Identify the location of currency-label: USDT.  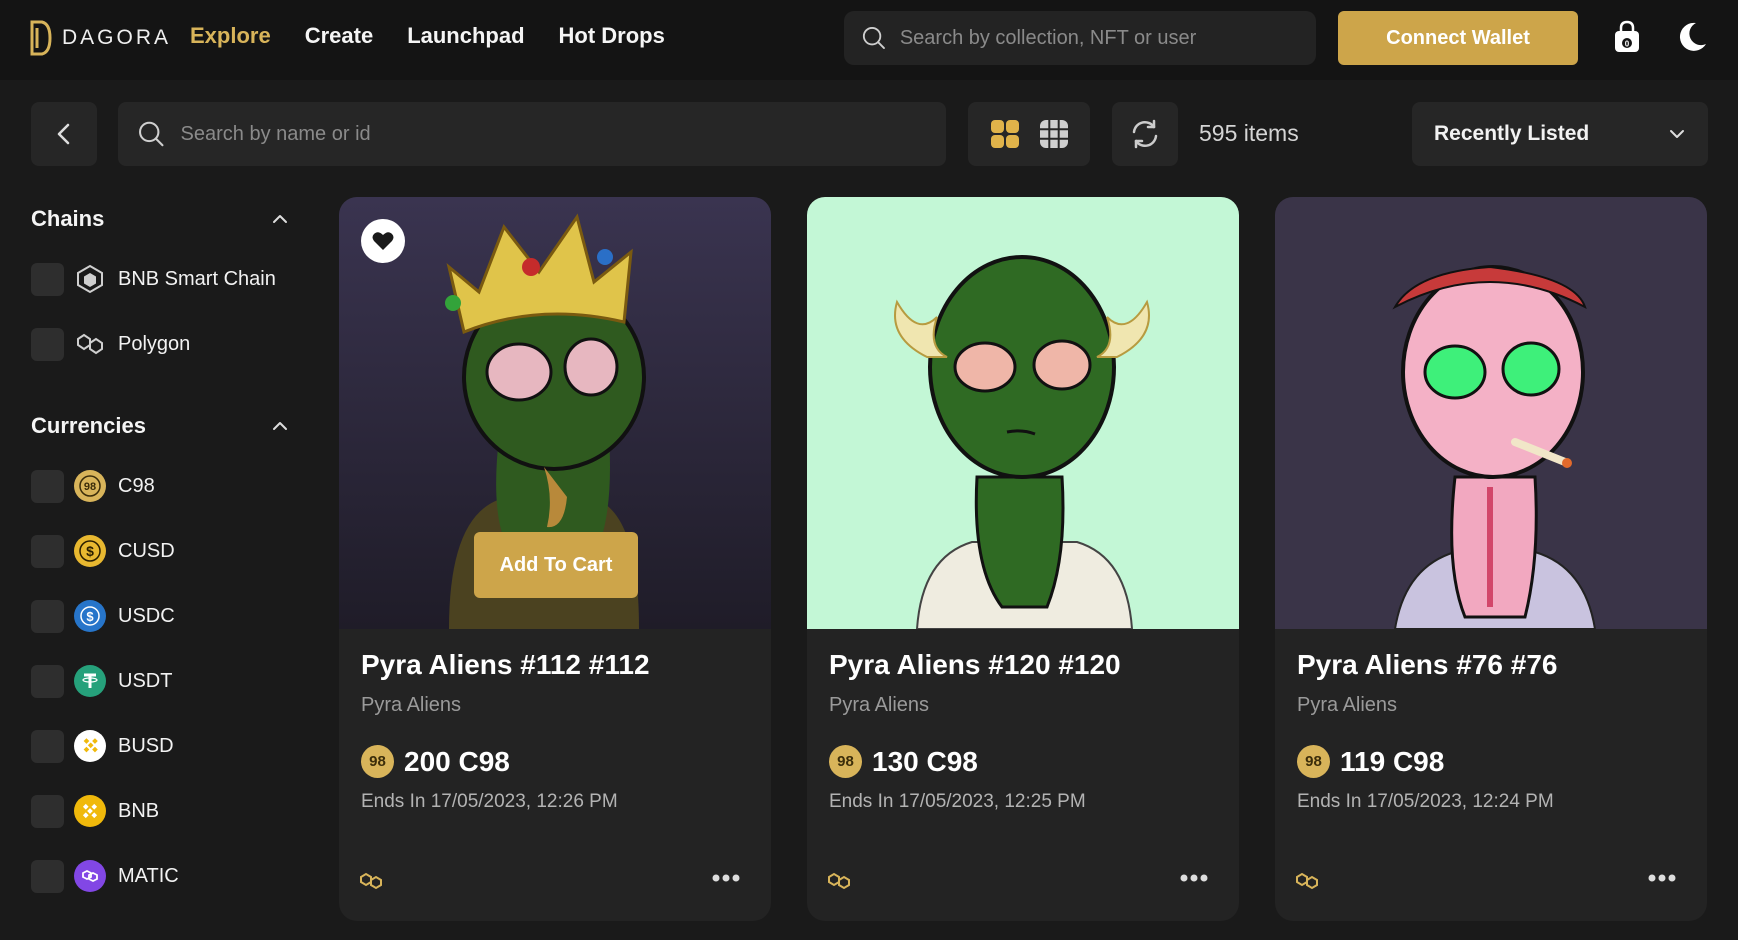
(145, 680).